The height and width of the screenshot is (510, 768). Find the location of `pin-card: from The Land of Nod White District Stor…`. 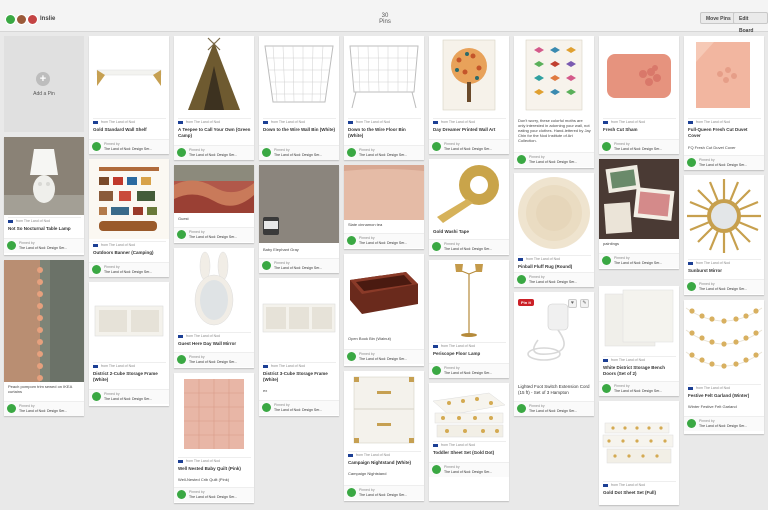

pin-card: from The Land of Nod White District Stor… is located at coordinates (639, 341).